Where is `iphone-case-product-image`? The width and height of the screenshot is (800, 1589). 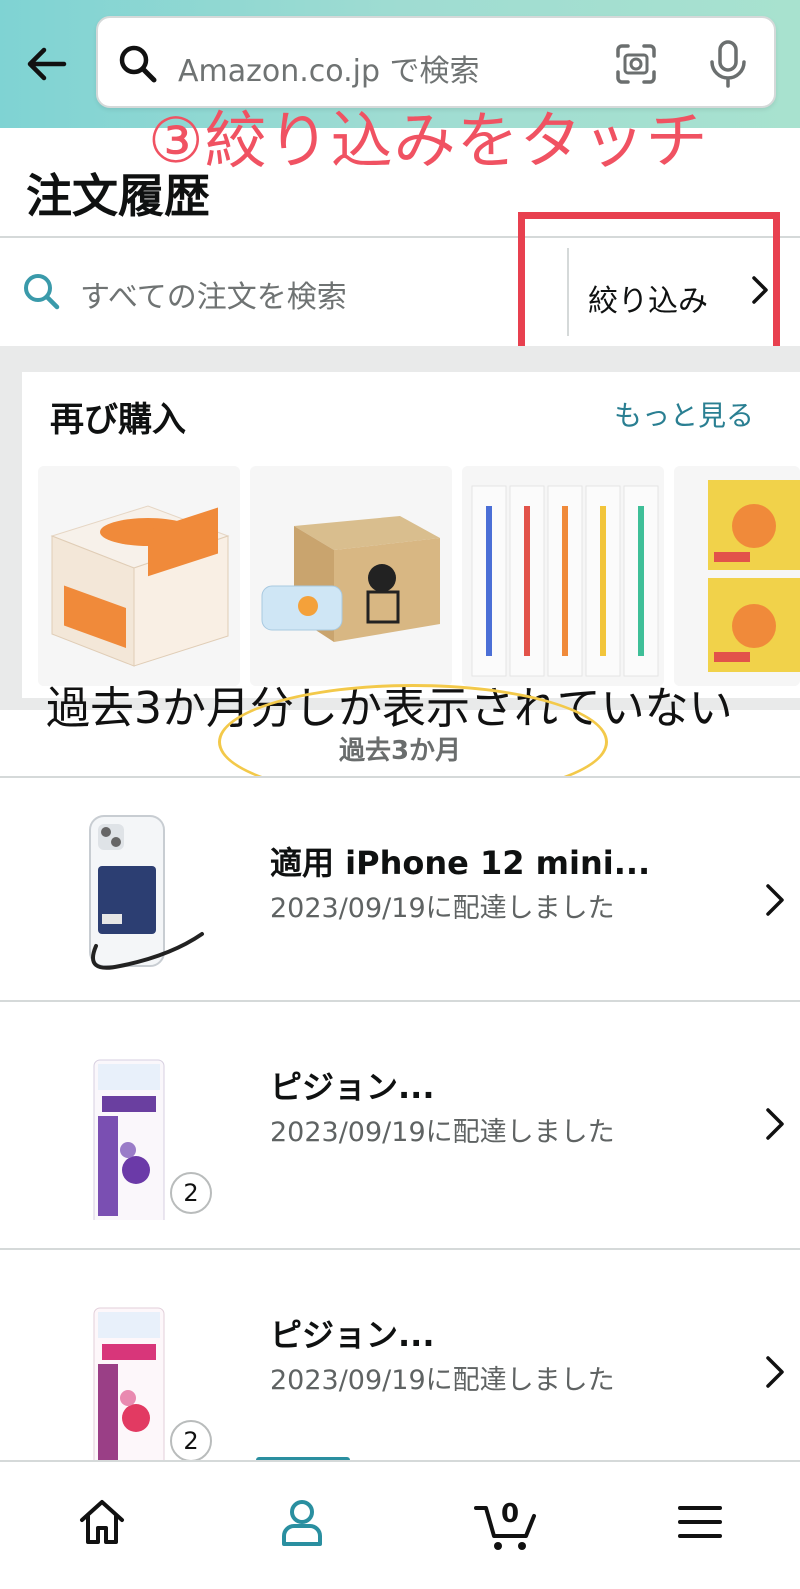 iphone-case-product-image is located at coordinates (145, 896).